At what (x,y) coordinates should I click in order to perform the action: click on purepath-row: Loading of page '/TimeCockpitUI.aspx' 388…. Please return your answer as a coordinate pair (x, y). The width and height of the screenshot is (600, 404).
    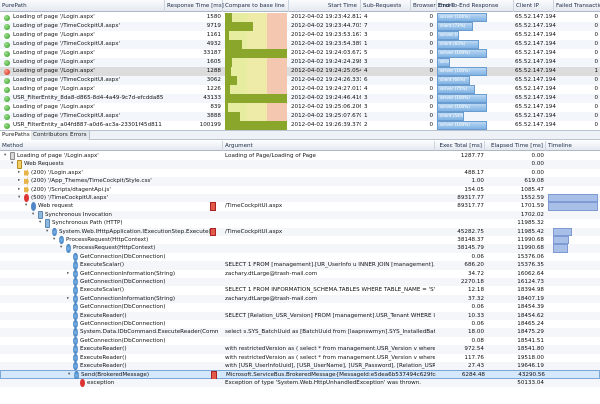
    Looking at the image, I should click on (300, 116).